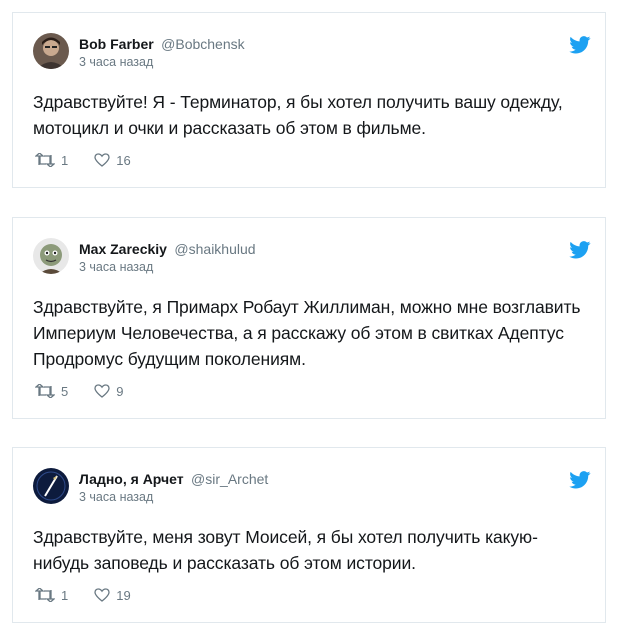 The height and width of the screenshot is (637, 620). I want to click on author-handle: @shaikhulud, so click(214, 249).